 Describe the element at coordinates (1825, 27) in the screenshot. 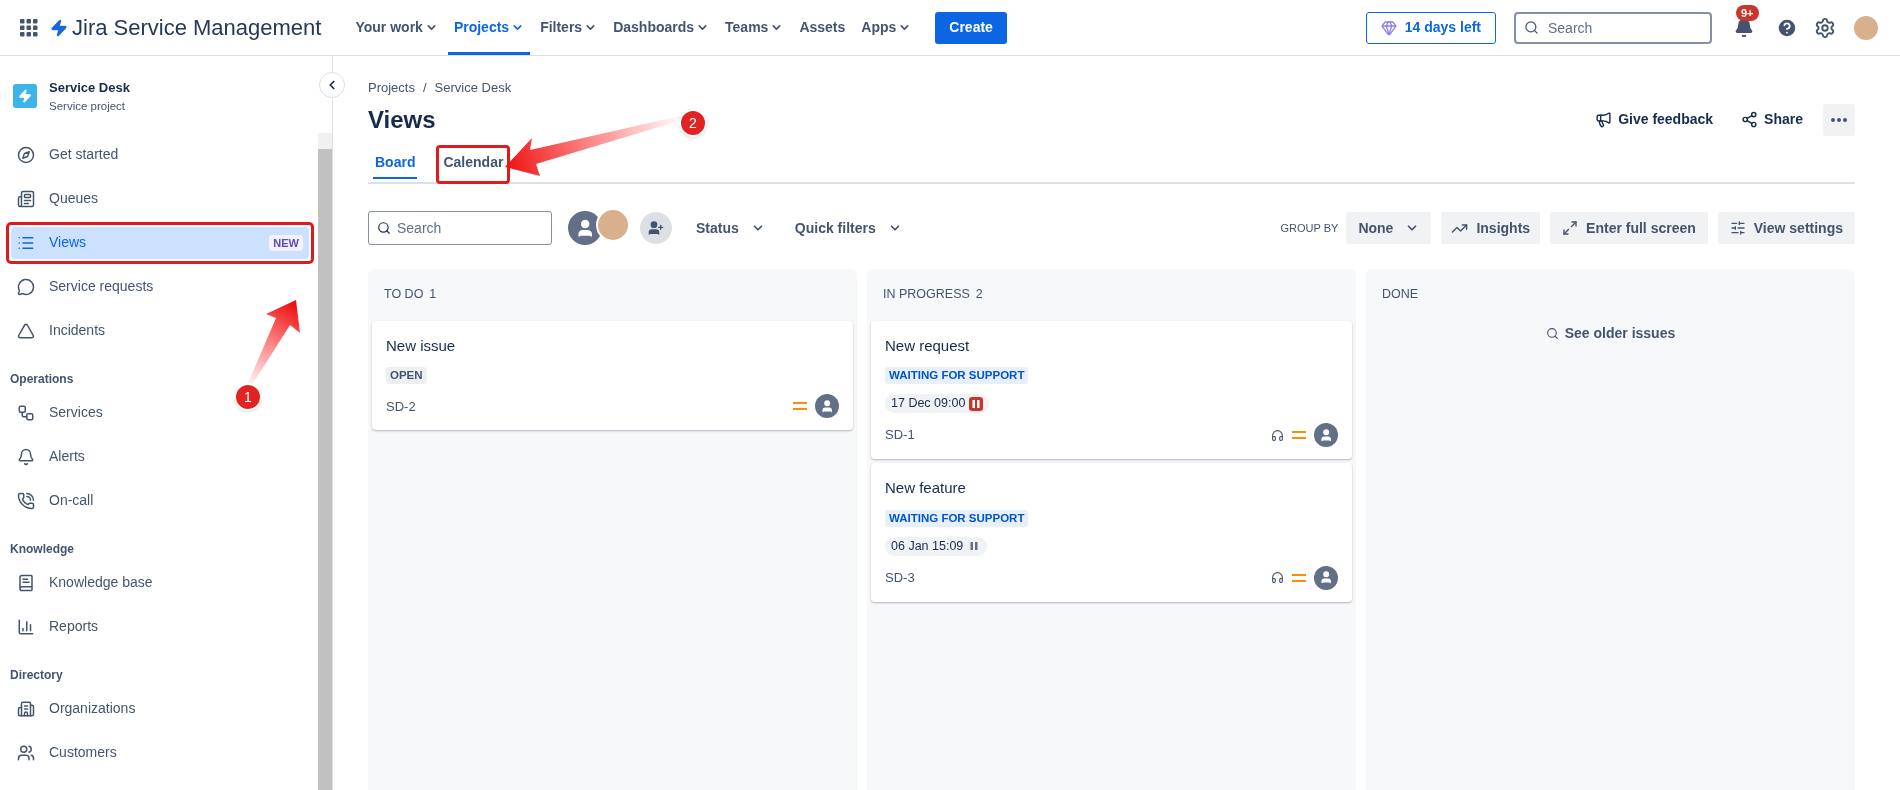

I see `settings-icon` at that location.